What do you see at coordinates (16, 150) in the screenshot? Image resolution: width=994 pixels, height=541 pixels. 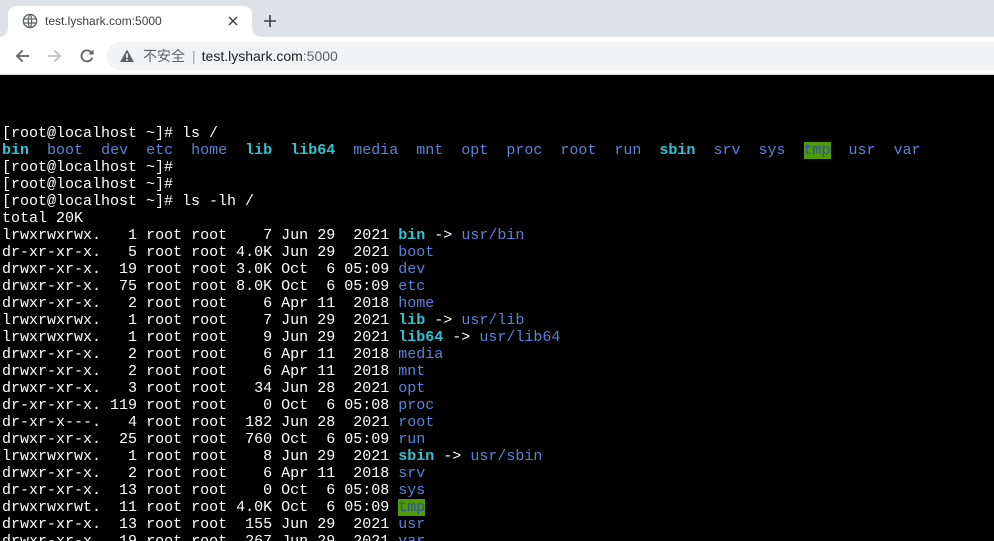 I see `file-name: bin` at bounding box center [16, 150].